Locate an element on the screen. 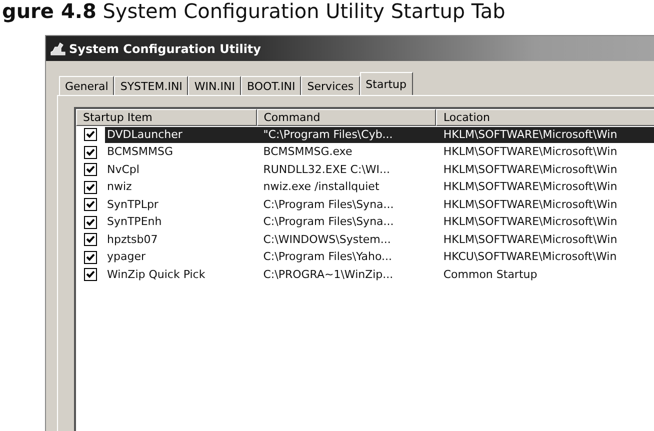  table-cell: SynTPEnh is located at coordinates (181, 222).